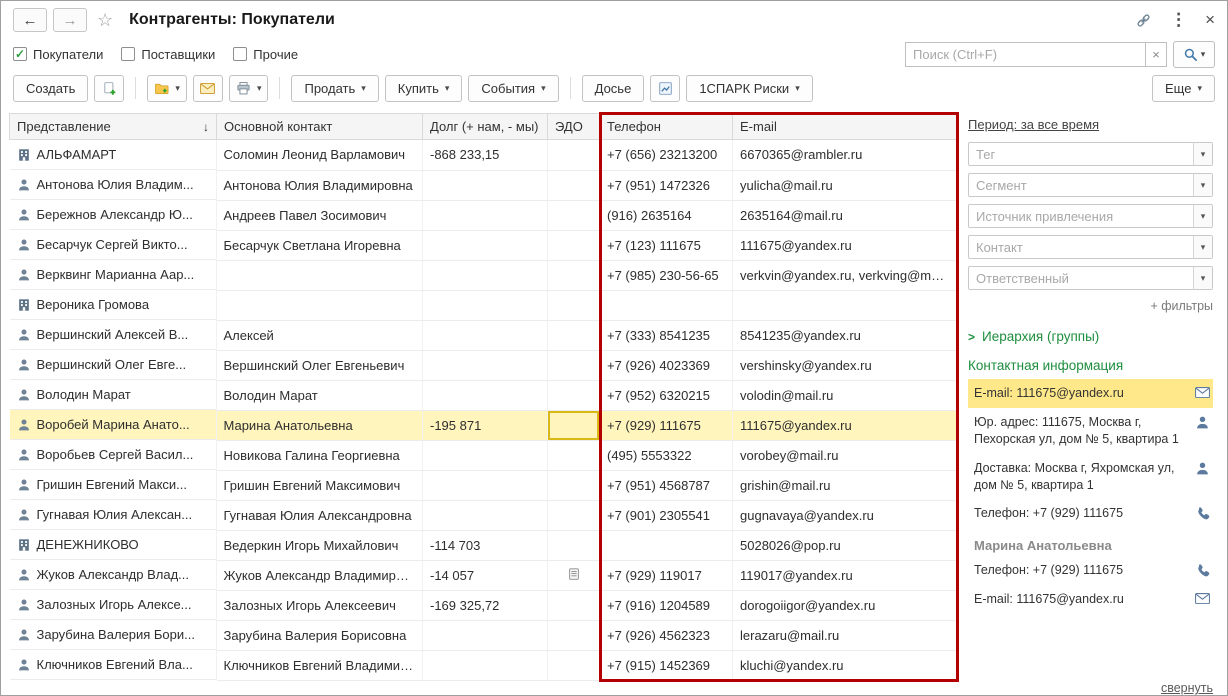 Image resolution: width=1228 pixels, height=696 pixels. What do you see at coordinates (335, 88) in the screenshot?
I see `sell-button: Продать ▾` at bounding box center [335, 88].